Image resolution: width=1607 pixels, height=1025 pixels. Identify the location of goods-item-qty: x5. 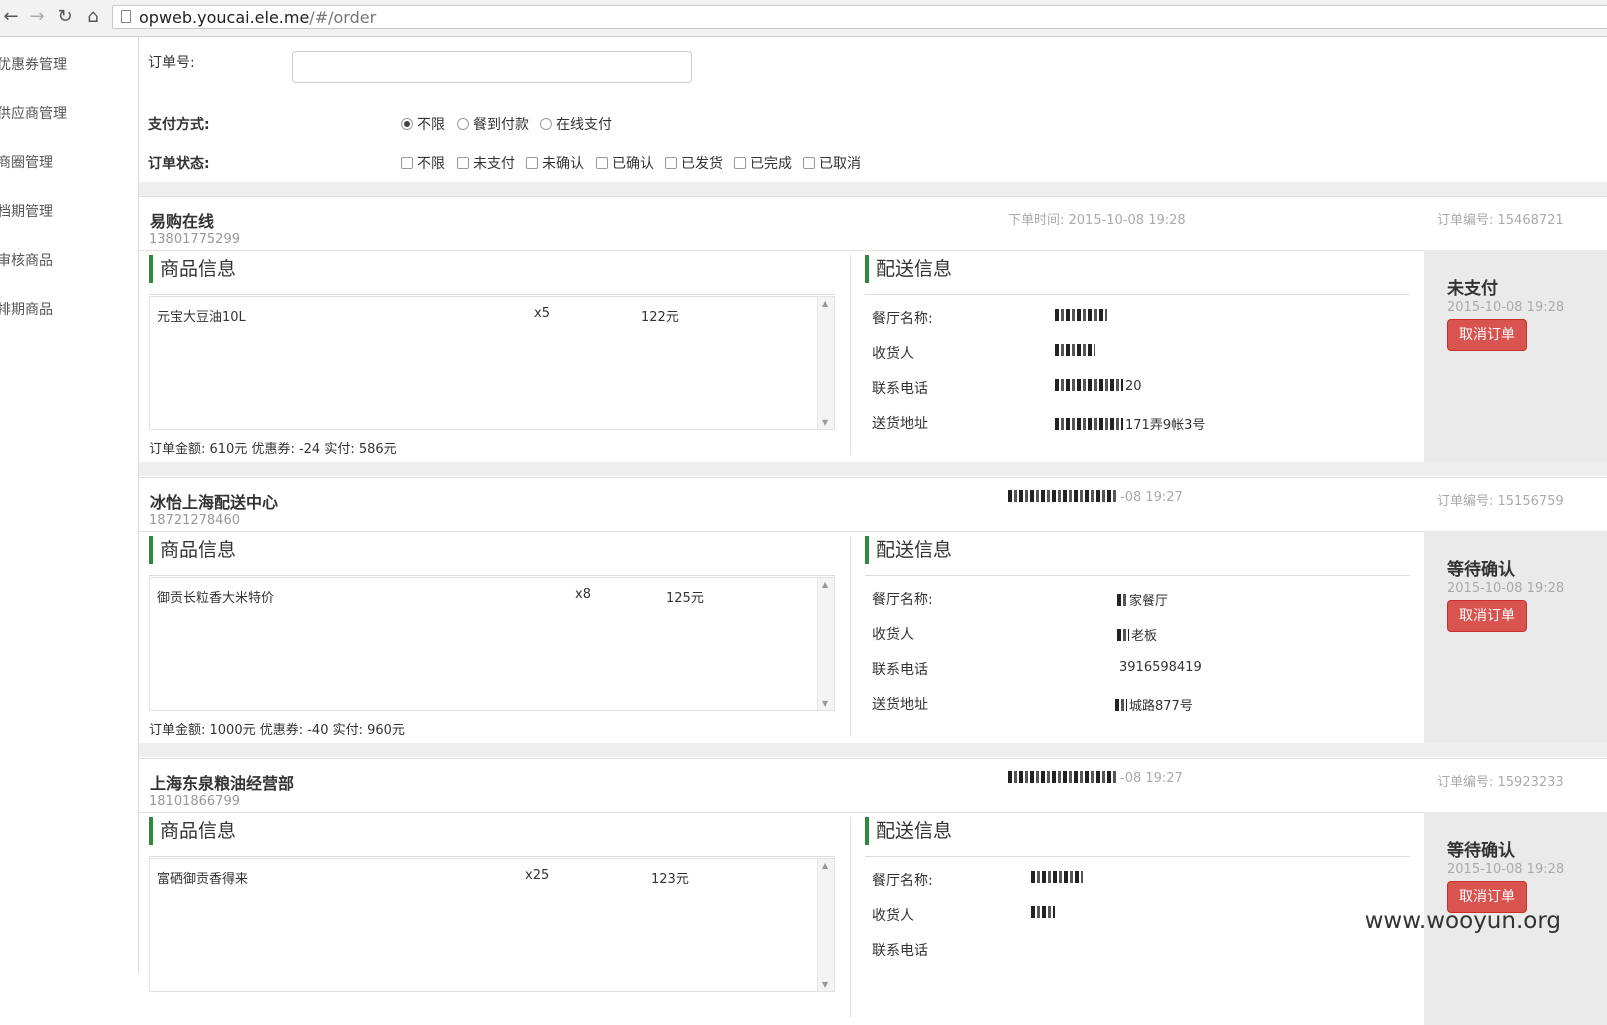
(542, 313).